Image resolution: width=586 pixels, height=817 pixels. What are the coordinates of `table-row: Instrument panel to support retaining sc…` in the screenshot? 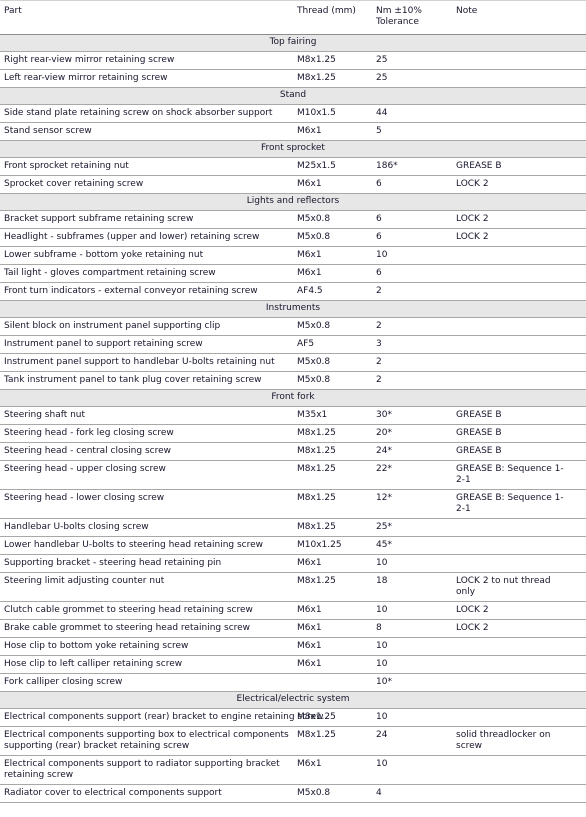 It's located at (293, 344).